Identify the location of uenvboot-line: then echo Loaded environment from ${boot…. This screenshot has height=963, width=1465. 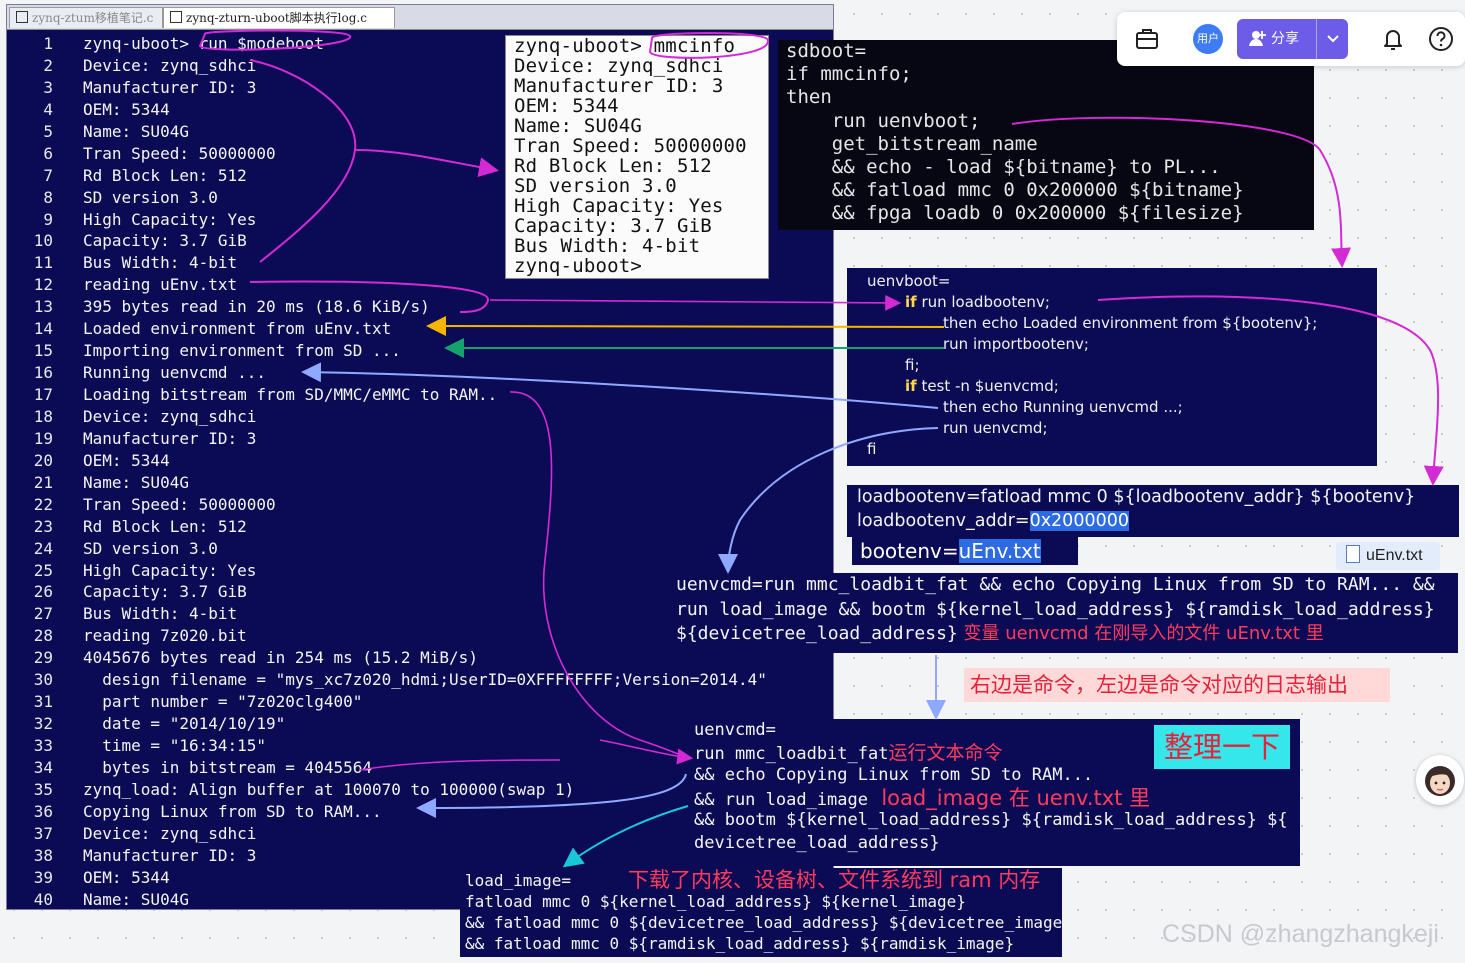
(1112, 323).